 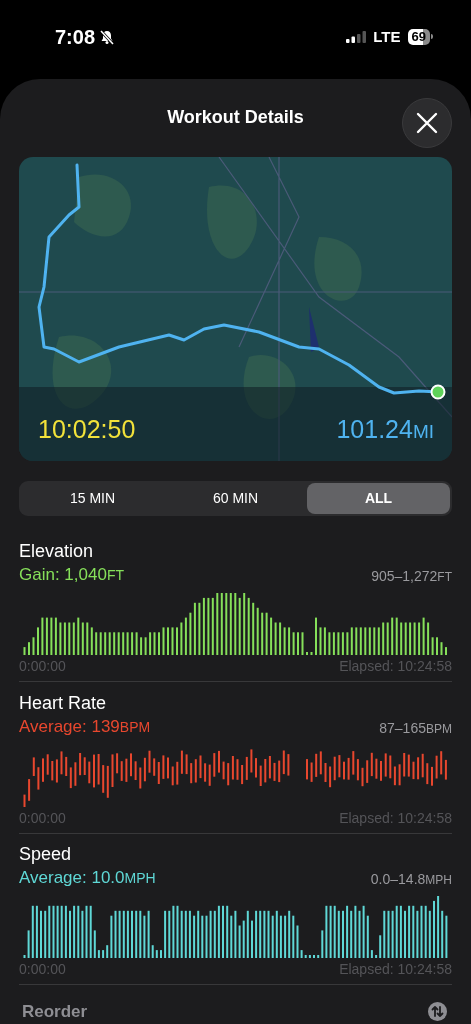 What do you see at coordinates (411, 879) in the screenshot?
I see `metric-range: 0.0–14.8MPH` at bounding box center [411, 879].